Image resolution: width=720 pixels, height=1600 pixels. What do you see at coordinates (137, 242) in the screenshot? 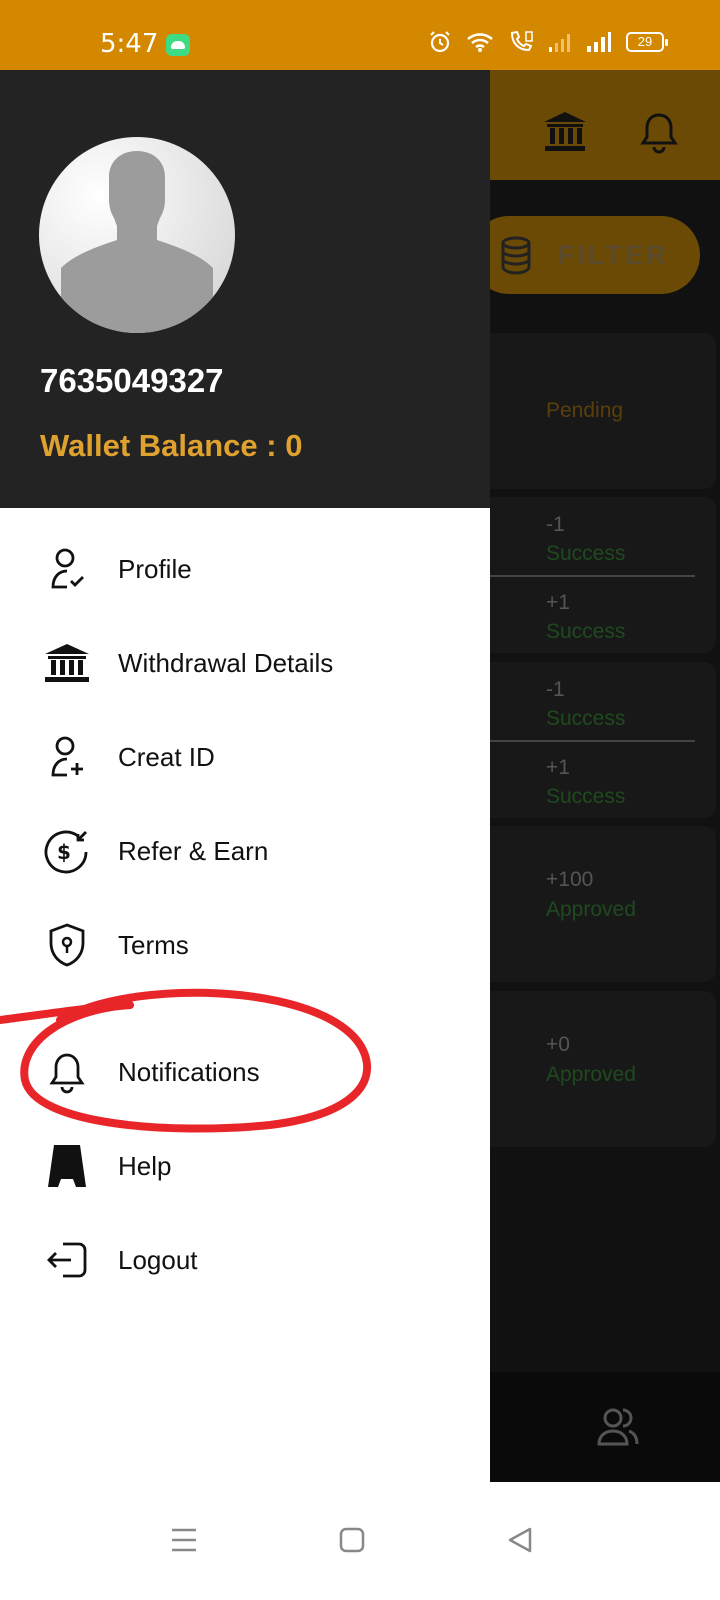
I see `avatar-silhouette-icon` at bounding box center [137, 242].